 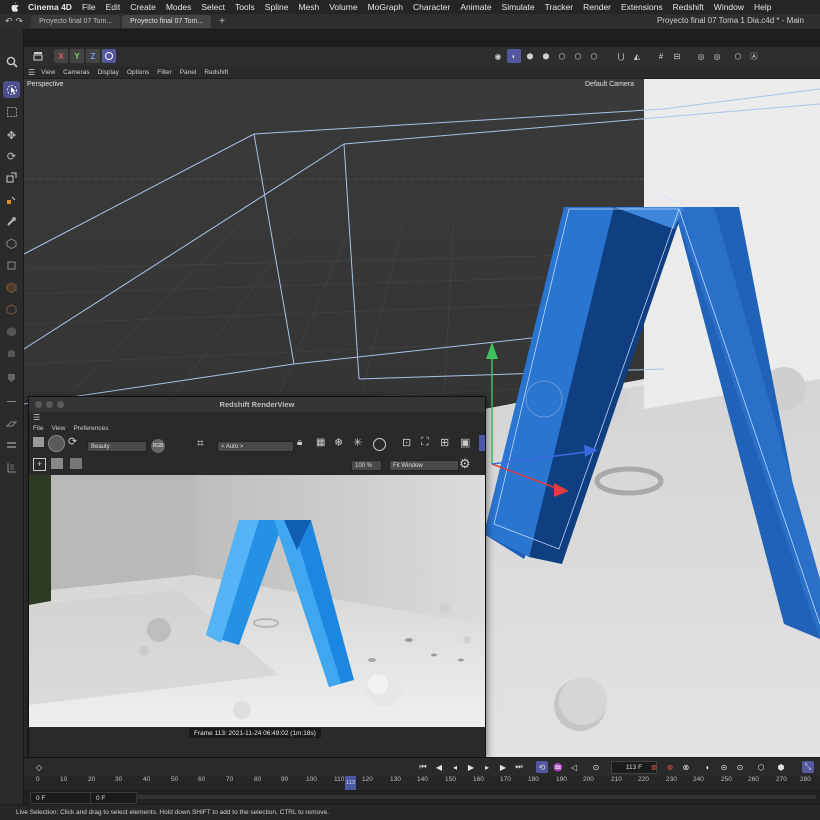 I want to click on render-active-icon: ◐, so click(x=514, y=56).